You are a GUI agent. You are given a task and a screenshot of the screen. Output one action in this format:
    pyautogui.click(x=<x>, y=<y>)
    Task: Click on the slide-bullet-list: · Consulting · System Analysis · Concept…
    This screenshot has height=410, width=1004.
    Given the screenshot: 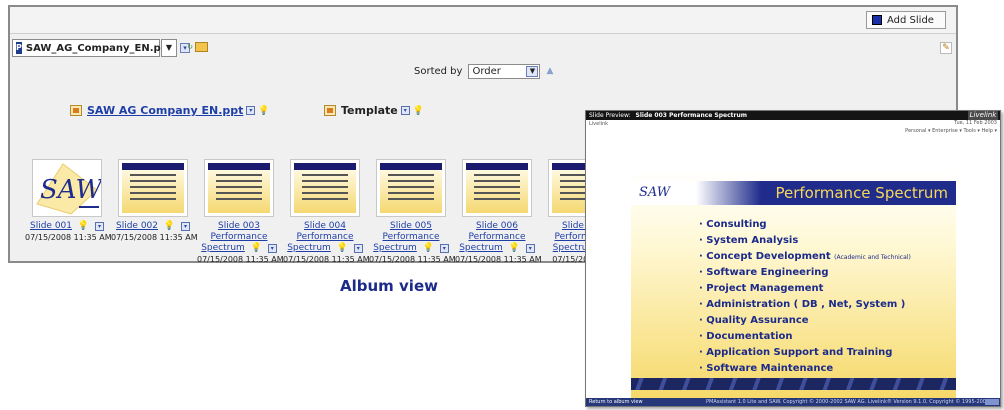 What is the action you would take?
    pyautogui.click(x=805, y=297)
    